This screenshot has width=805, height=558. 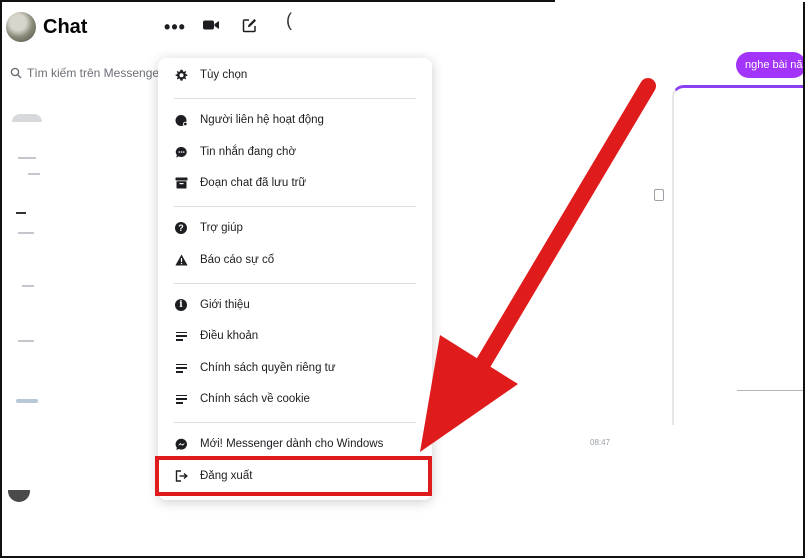 I want to click on frame-gap, so click(x=680, y=1).